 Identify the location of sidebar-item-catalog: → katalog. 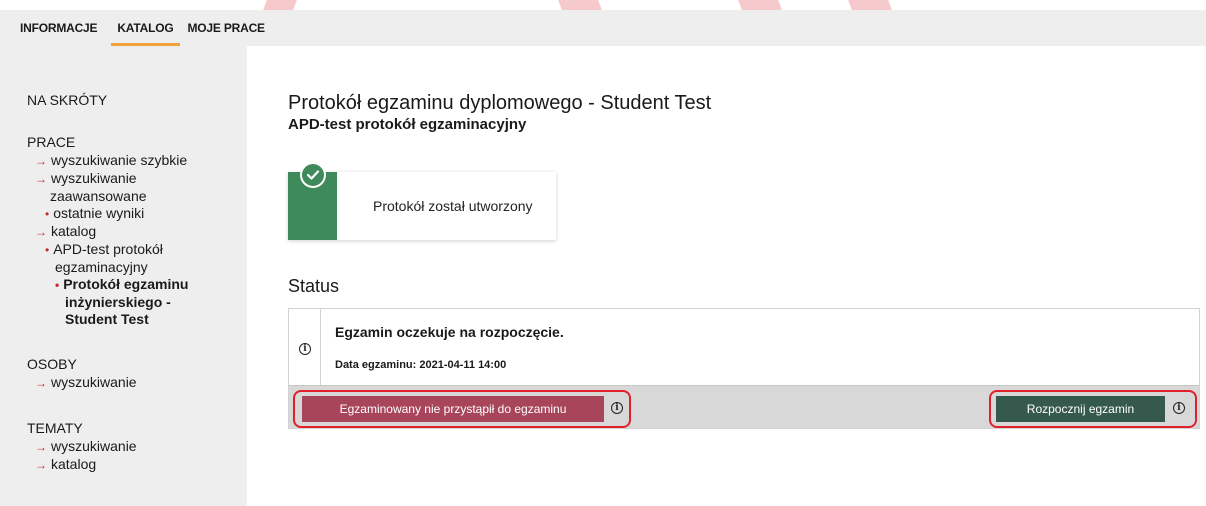
(137, 232).